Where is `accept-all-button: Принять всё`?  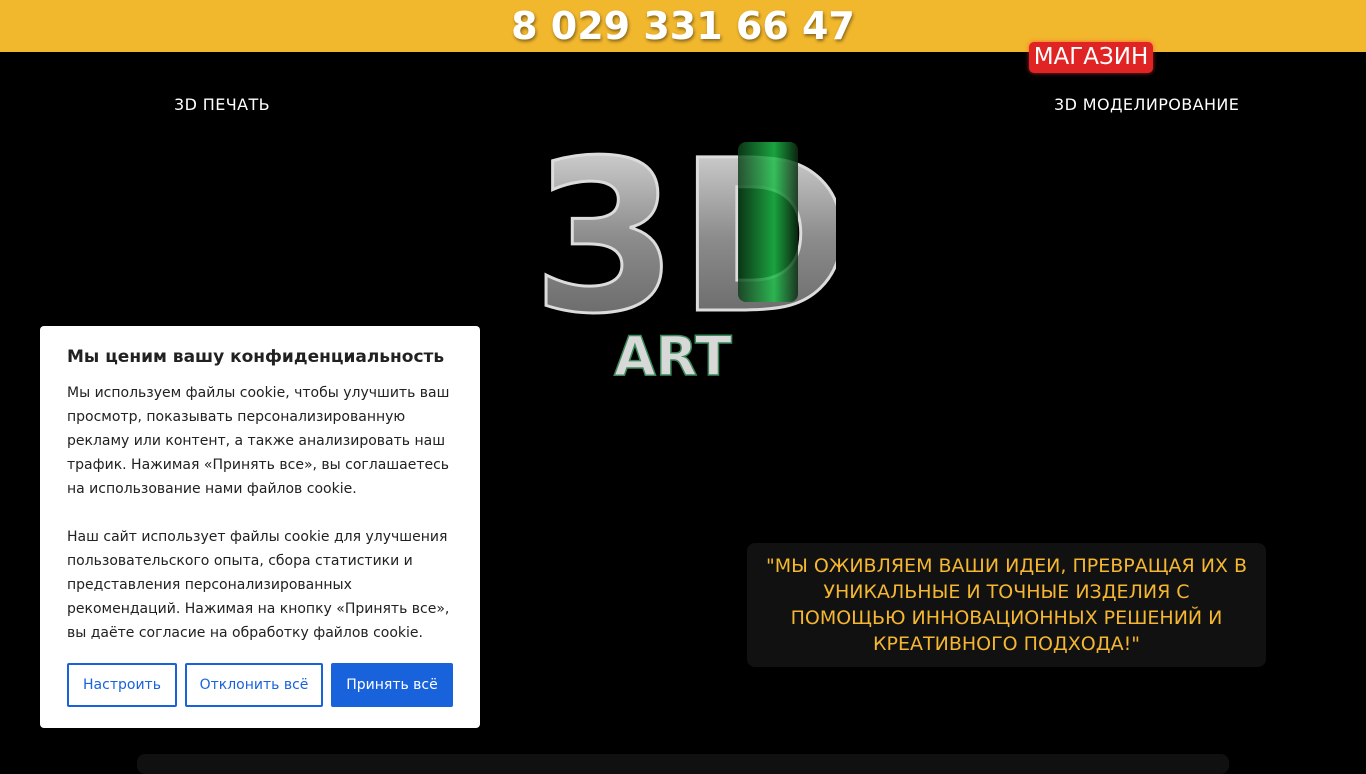 accept-all-button: Принять всё is located at coordinates (392, 685).